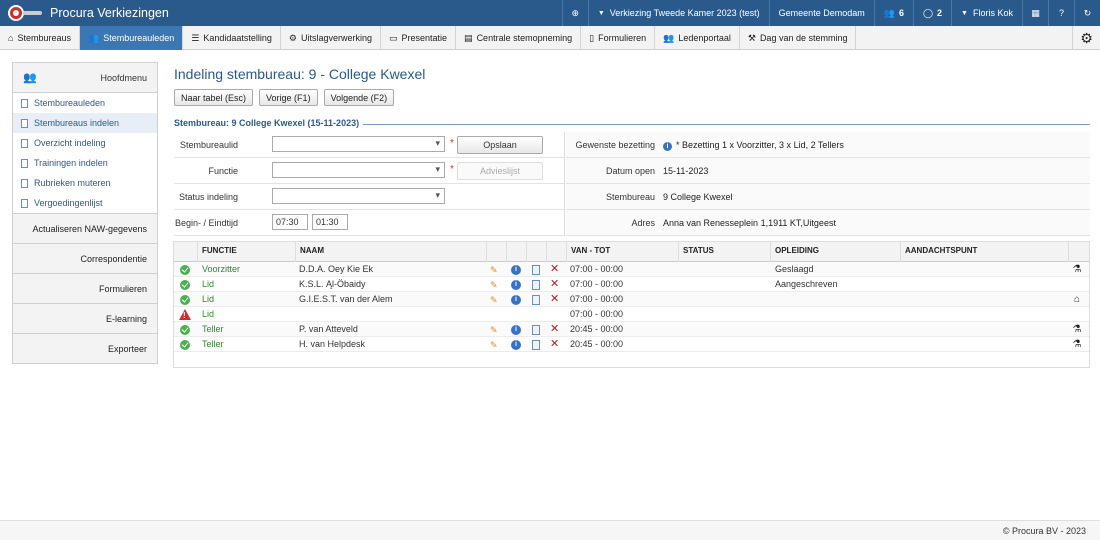 This screenshot has height=545, width=1100. I want to click on header-naam: NAAM, so click(390, 252).